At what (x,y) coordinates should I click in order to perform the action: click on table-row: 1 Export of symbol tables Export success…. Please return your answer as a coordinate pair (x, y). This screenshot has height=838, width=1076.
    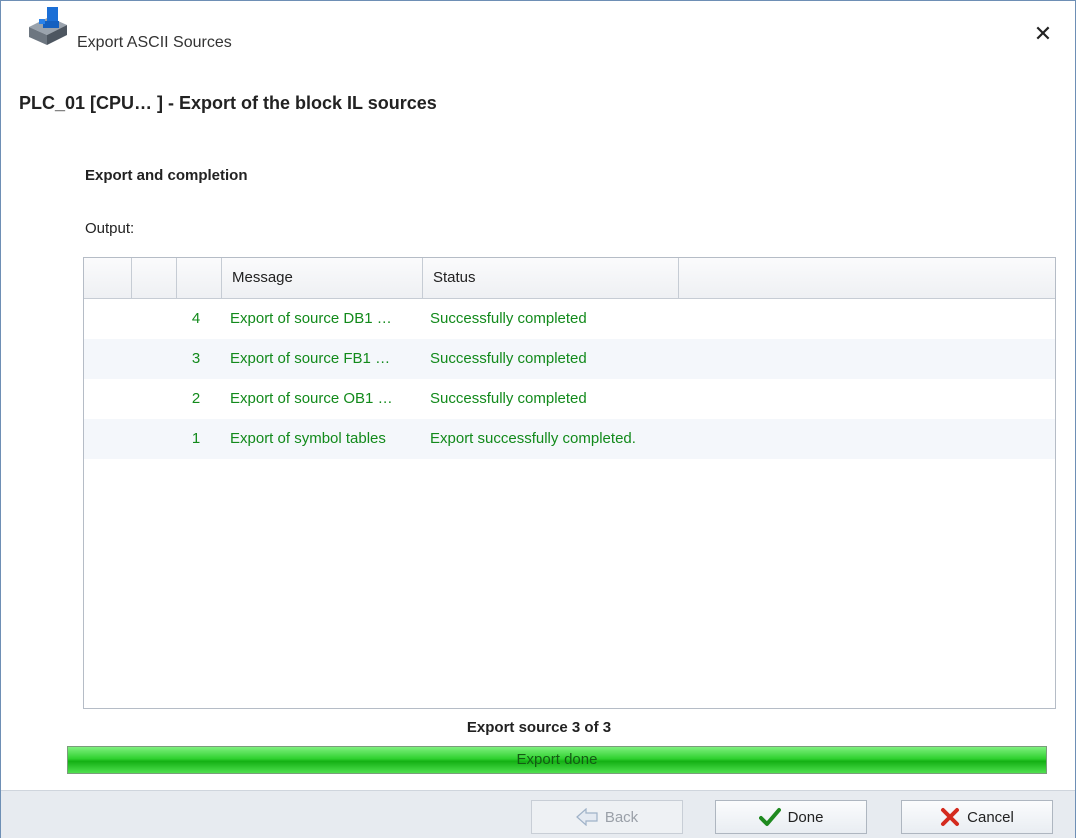
    Looking at the image, I should click on (569, 439).